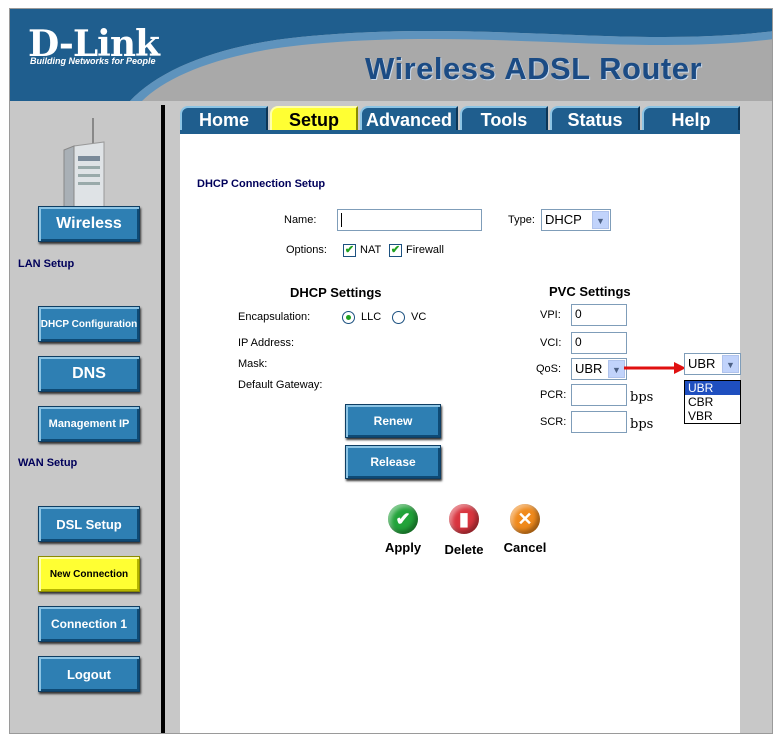  What do you see at coordinates (280, 385) in the screenshot?
I see `default-gateway-label: Default Gateway:` at bounding box center [280, 385].